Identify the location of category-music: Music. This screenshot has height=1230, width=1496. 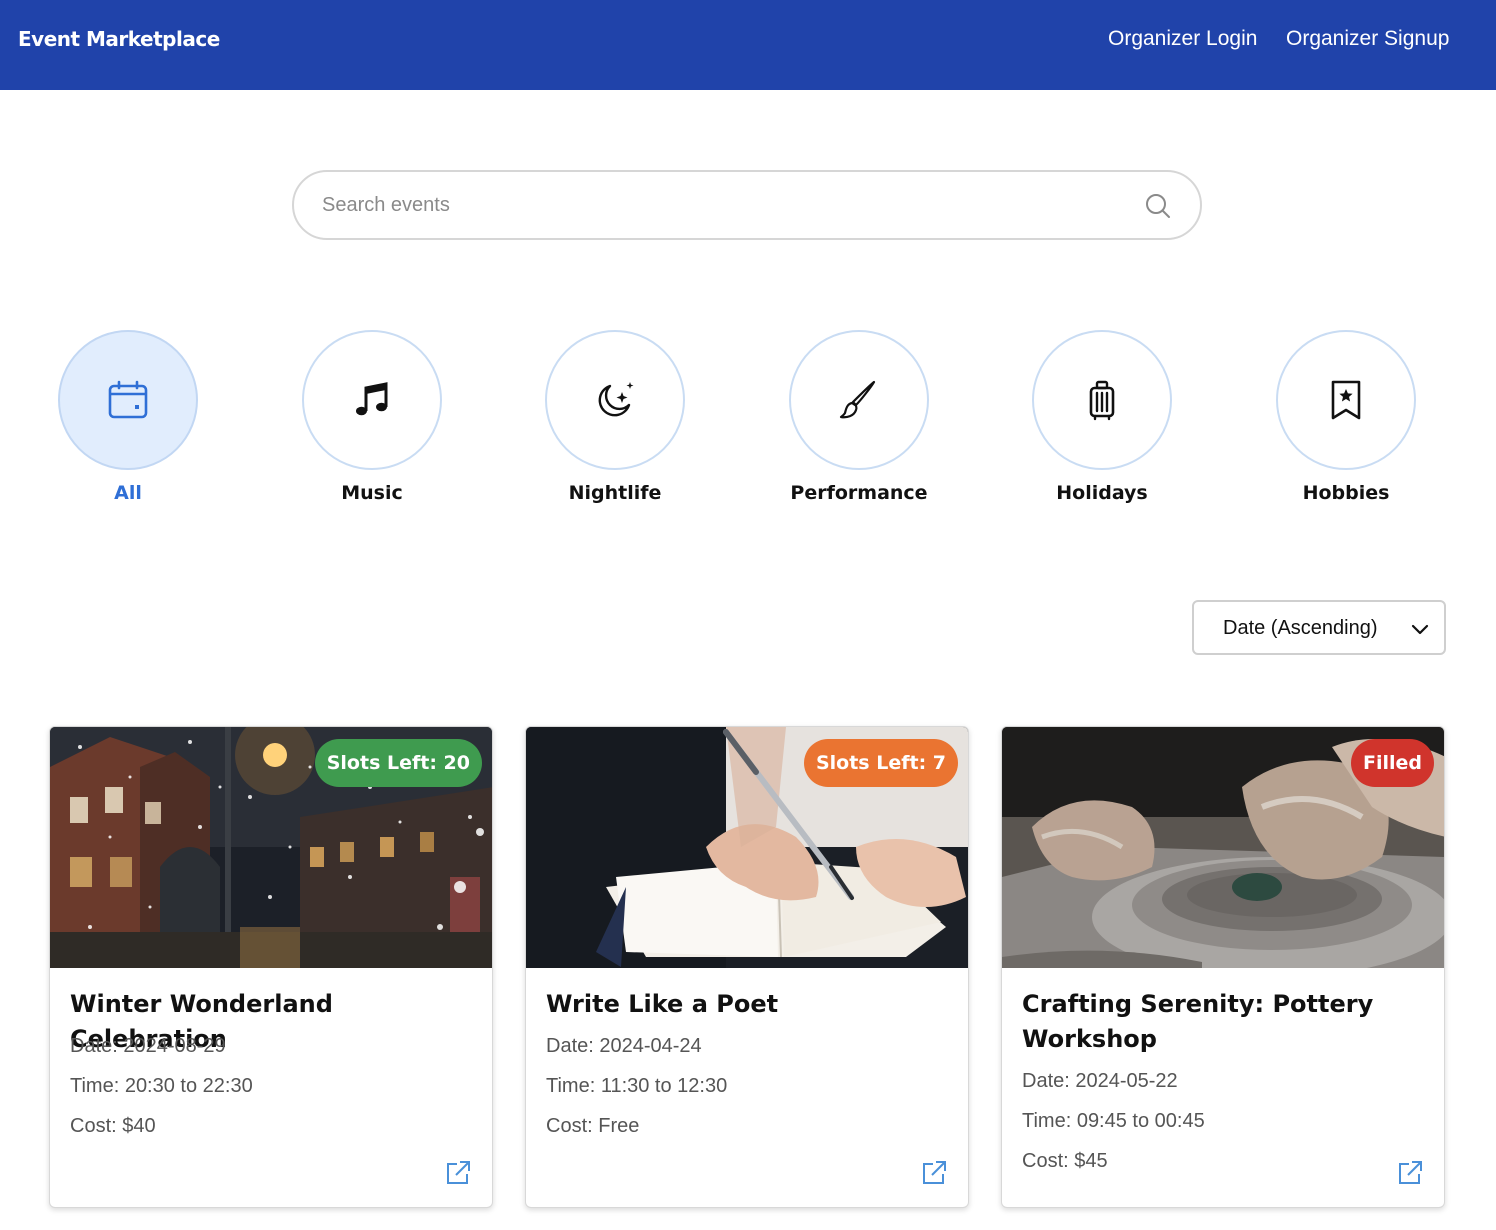
(372, 417).